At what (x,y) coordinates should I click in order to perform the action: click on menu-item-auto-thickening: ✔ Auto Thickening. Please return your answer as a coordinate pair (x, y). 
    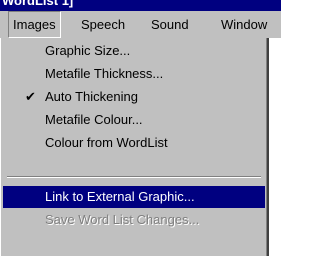
    Looking at the image, I should click on (134, 97).